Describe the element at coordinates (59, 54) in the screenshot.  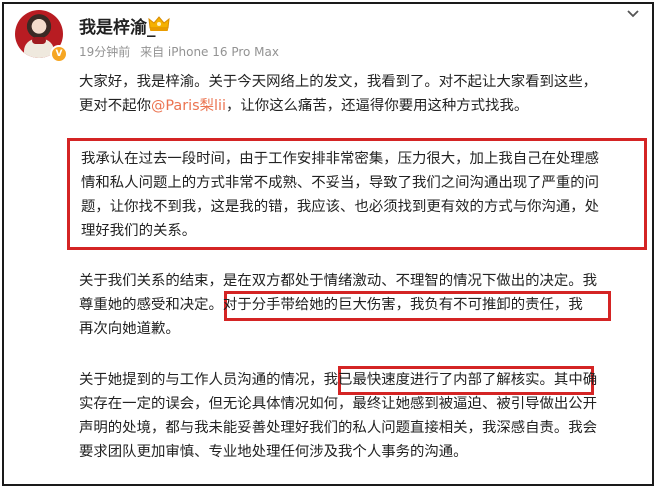
I see `verified-badge-icon: V` at that location.